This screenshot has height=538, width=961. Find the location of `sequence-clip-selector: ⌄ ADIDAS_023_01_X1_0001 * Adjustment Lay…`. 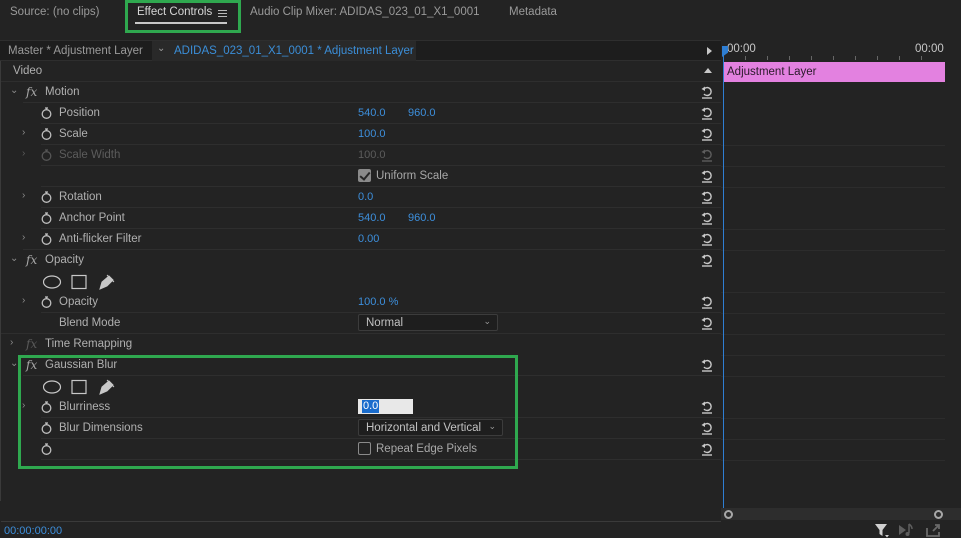

sequence-clip-selector: ⌄ ADIDAS_023_01_X1_0001 * Adjustment Lay… is located at coordinates (284, 51).